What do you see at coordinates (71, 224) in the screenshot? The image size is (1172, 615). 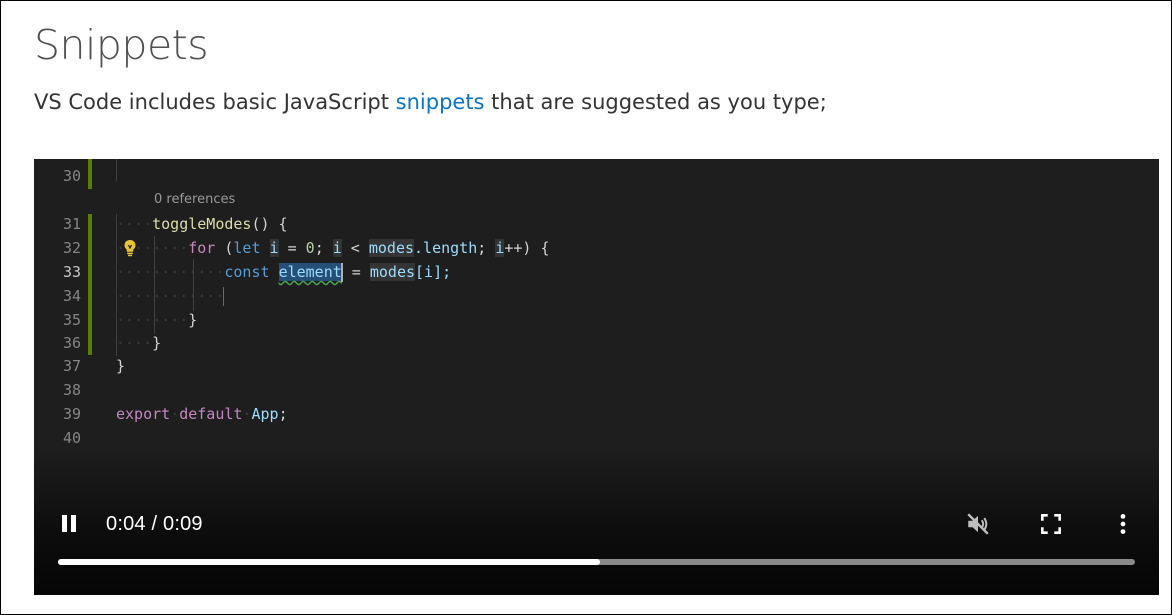 I see `line-number: 31` at bounding box center [71, 224].